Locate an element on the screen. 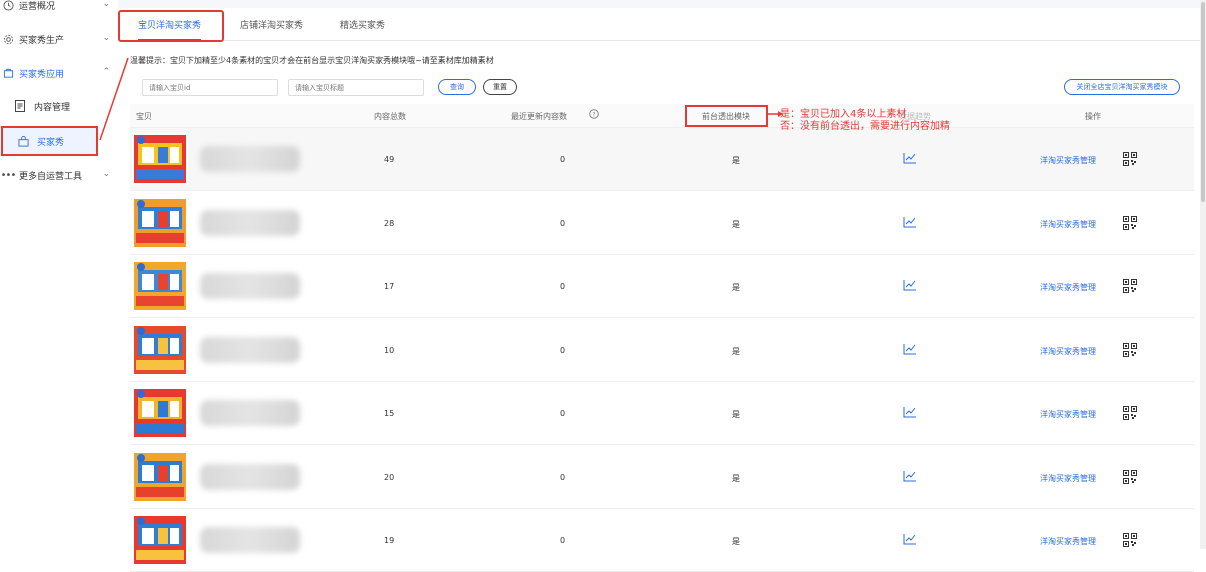 This screenshot has height=572, width=1206. sidebar-item-content-management: 内容管理 is located at coordinates (59, 106).